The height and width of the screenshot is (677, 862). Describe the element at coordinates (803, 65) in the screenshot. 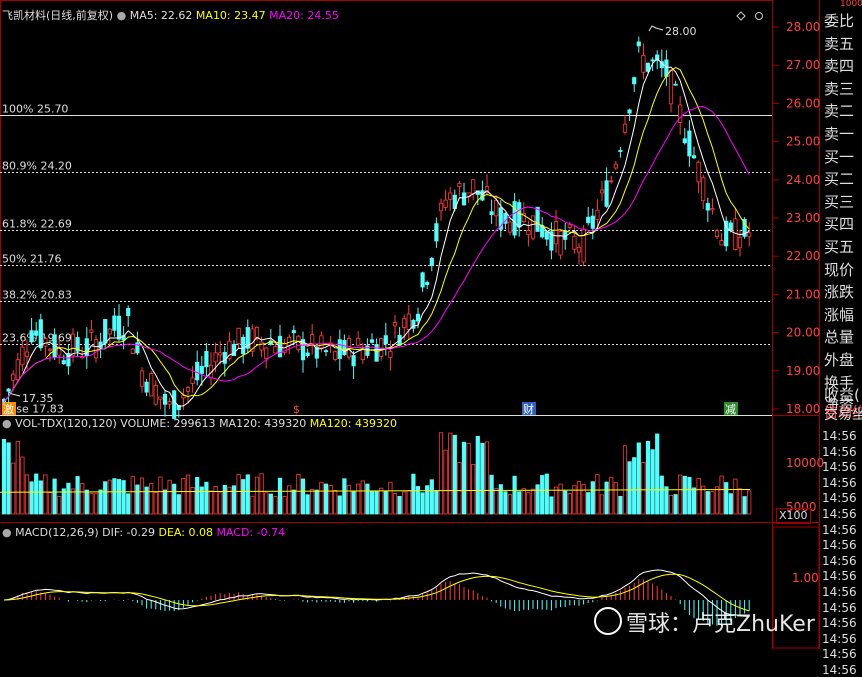

I see `price-tick-label: 27.00` at that location.